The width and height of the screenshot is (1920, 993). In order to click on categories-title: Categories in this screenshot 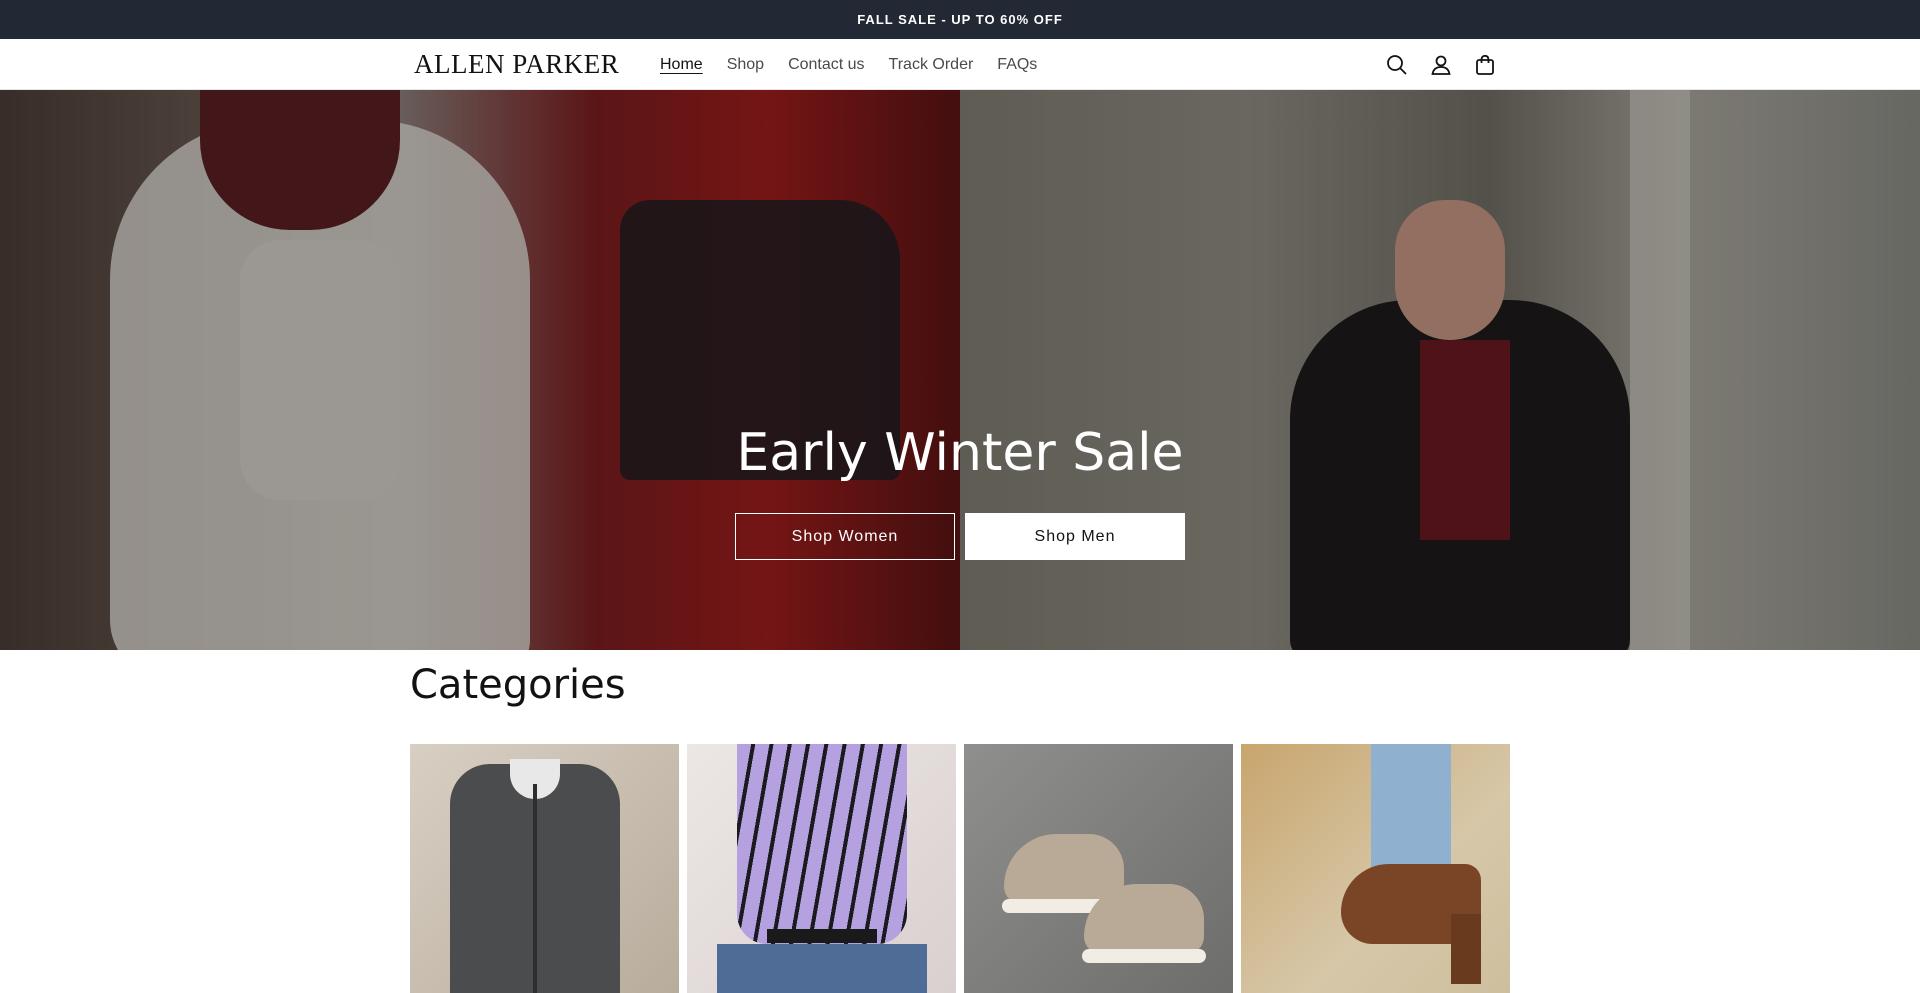, I will do `click(518, 685)`.